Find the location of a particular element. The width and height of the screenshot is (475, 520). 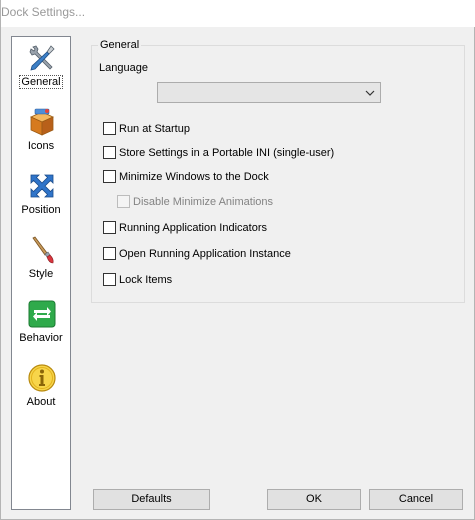

nav-item-behavior: Behavior is located at coordinates (41, 323).